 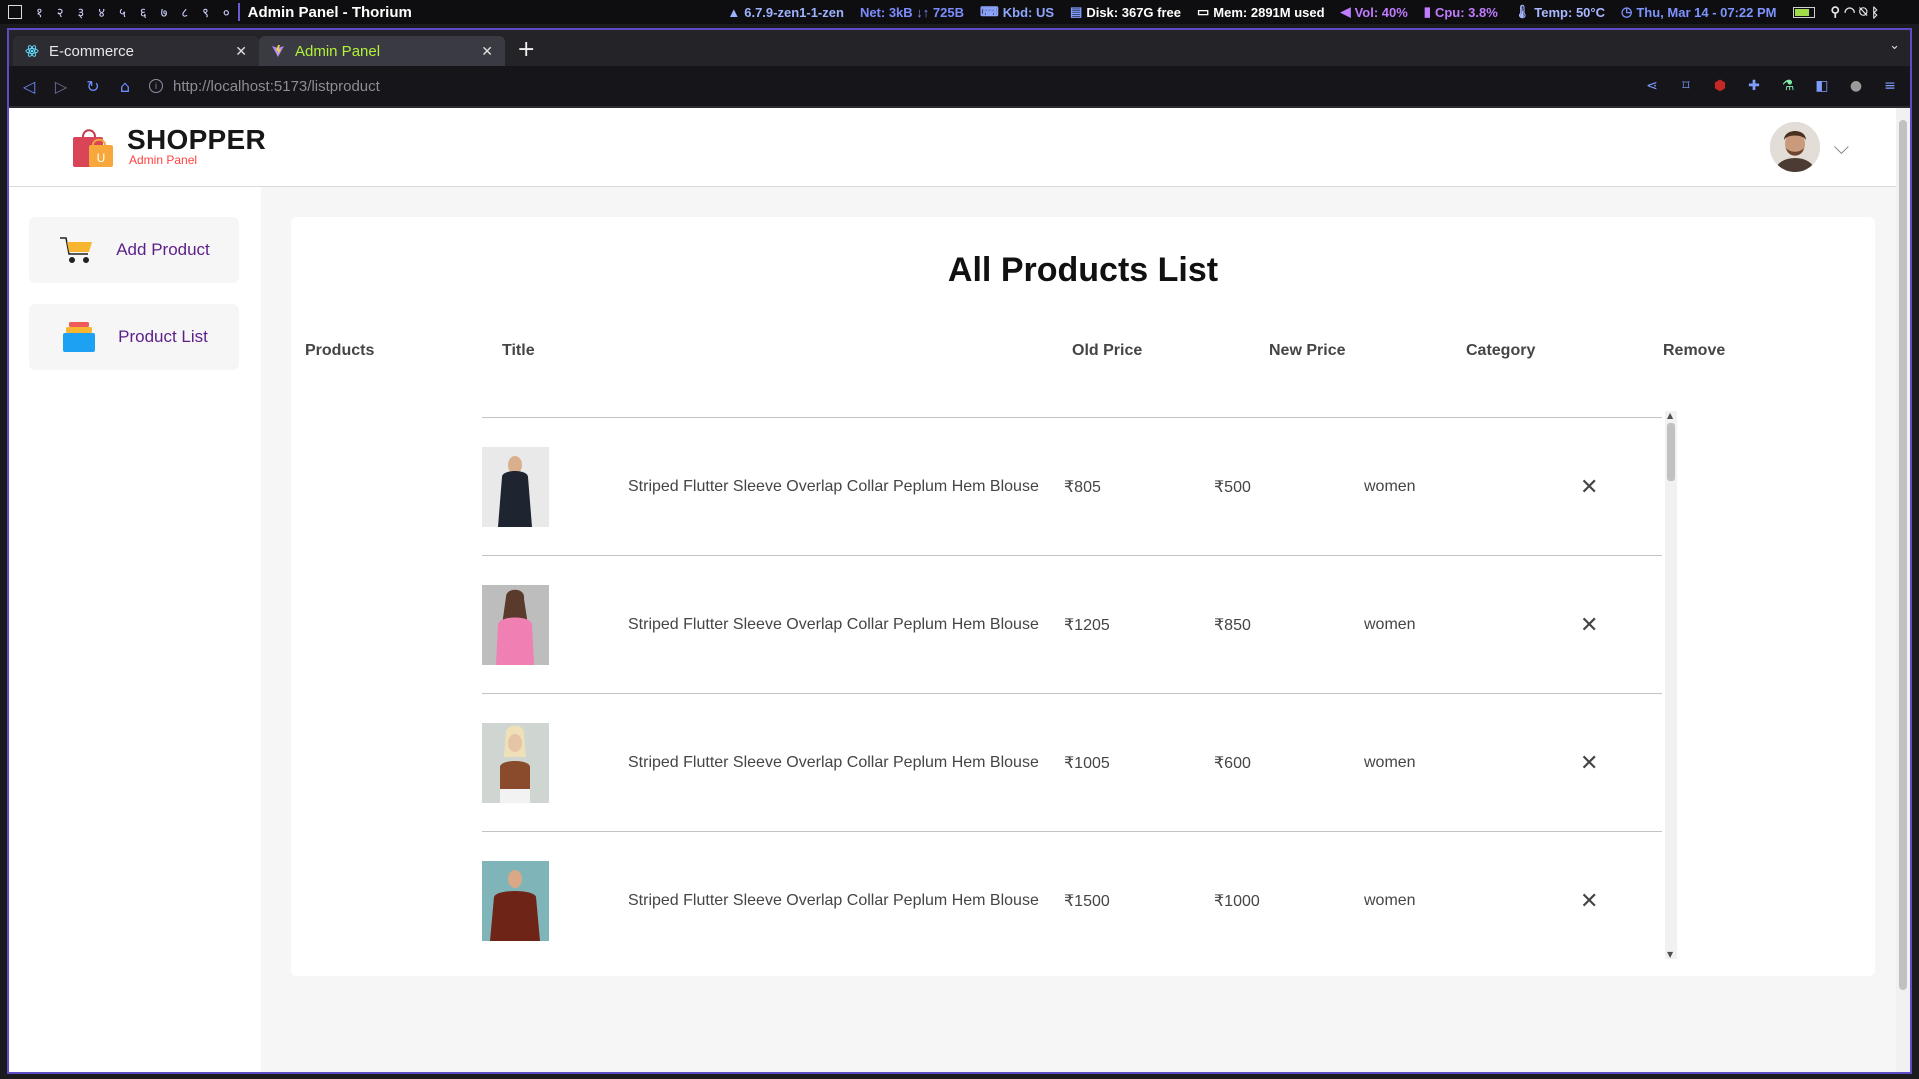 I want to click on cpu-icon: ▮, so click(x=1427, y=11).